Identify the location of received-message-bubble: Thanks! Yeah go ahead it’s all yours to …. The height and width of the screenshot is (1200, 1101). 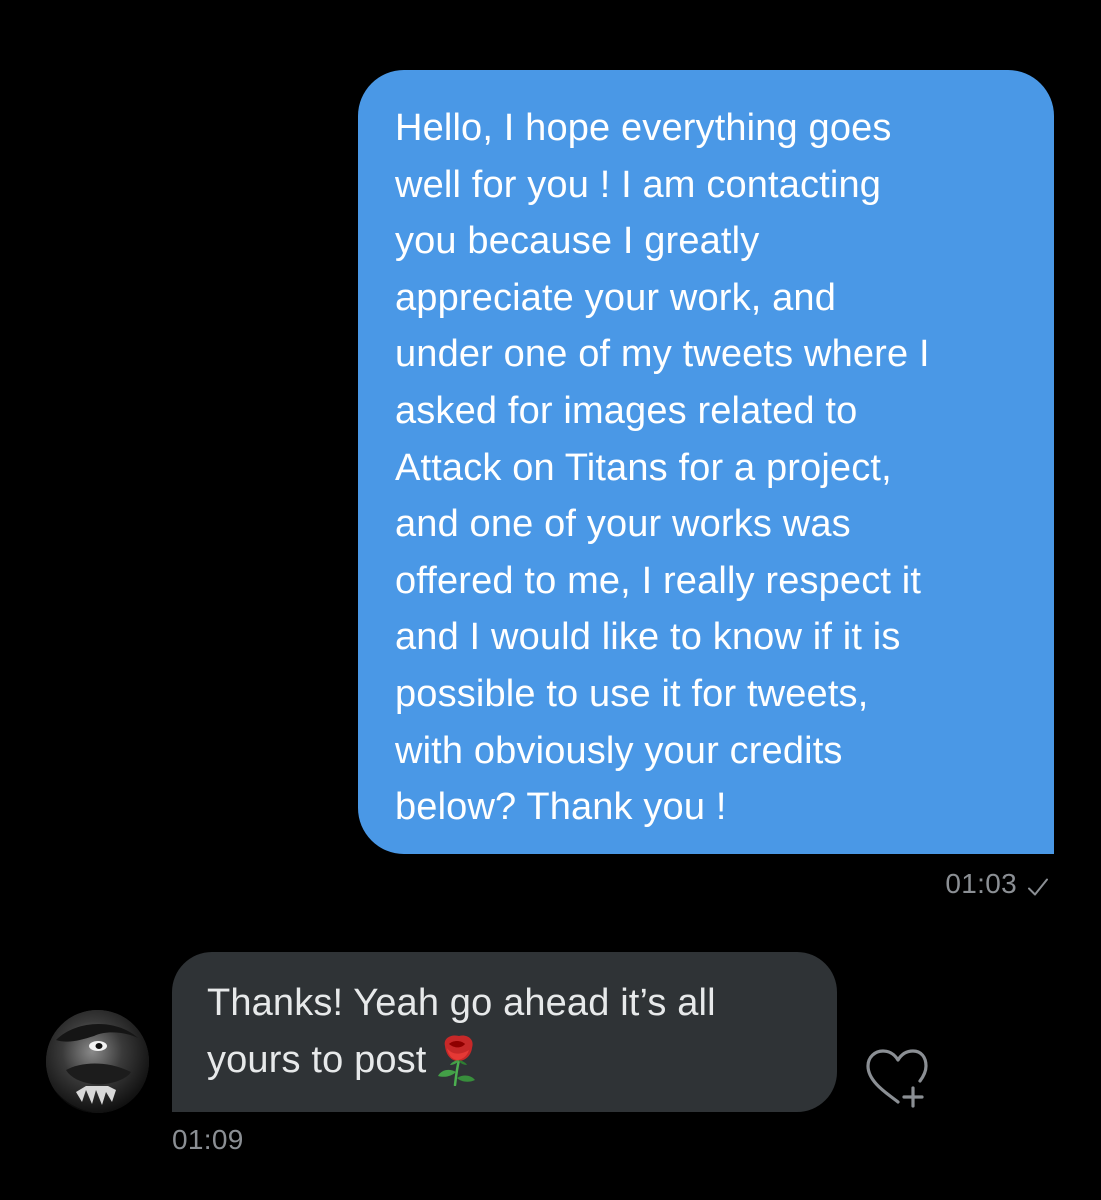
(504, 1032).